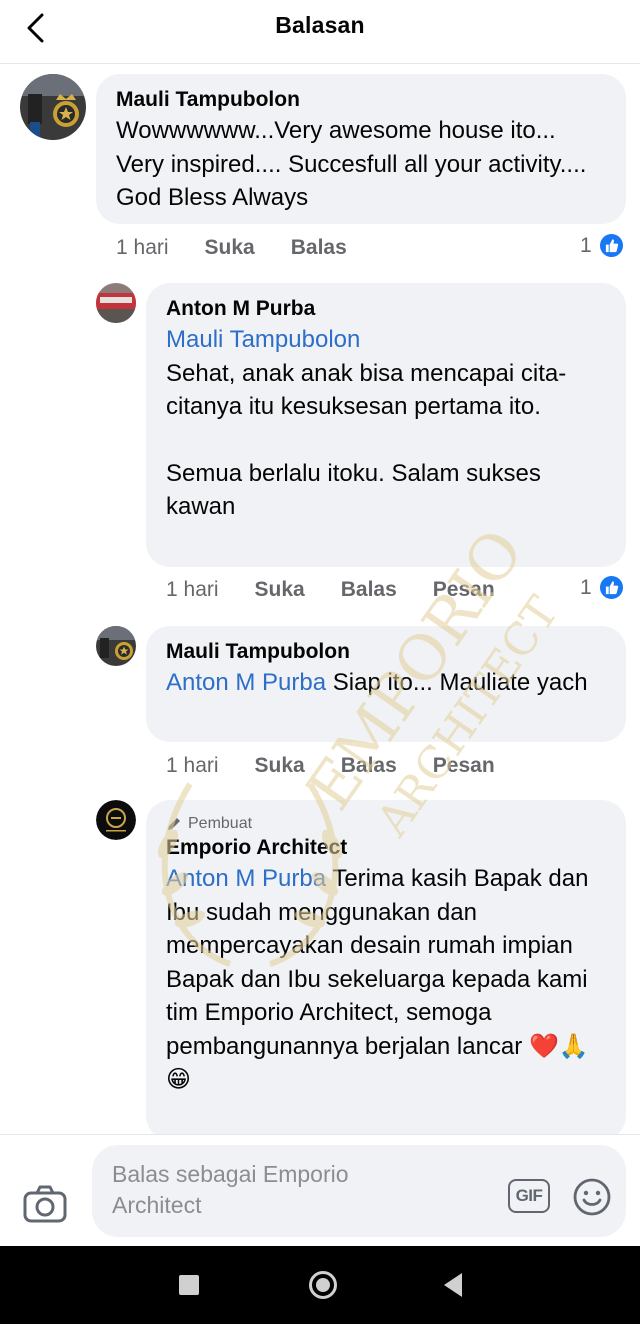 This screenshot has height=1324, width=640. Describe the element at coordinates (323, 1285) in the screenshot. I see `home-icon` at that location.